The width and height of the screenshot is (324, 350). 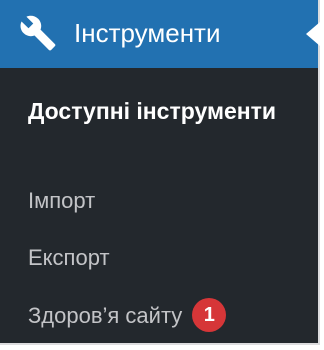 What do you see at coordinates (38, 33) in the screenshot?
I see `wrench-icon` at bounding box center [38, 33].